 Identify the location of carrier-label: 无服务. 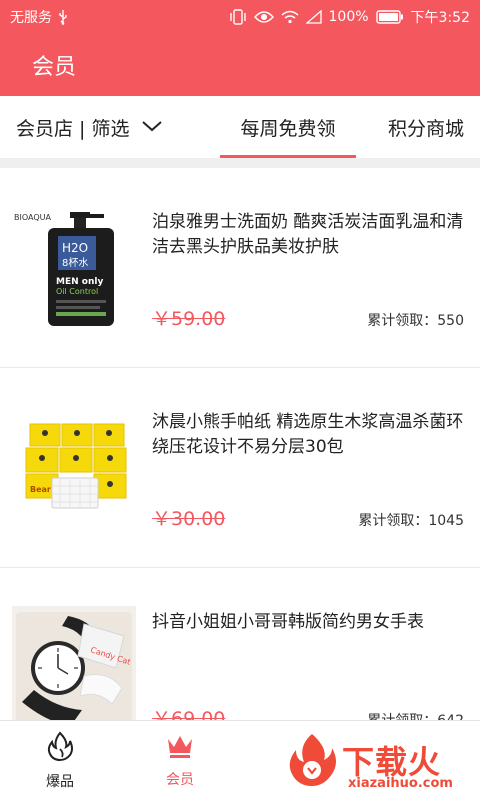
(31, 18).